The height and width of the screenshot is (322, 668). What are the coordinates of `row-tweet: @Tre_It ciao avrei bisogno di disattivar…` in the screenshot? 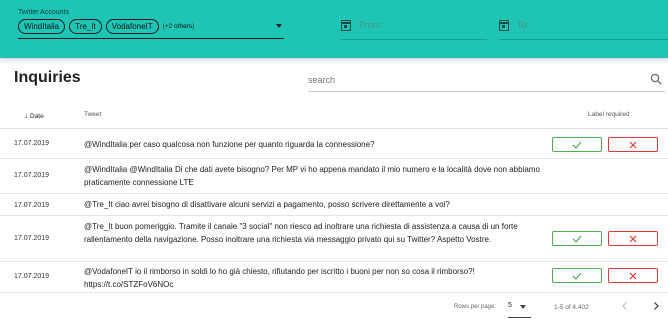 It's located at (267, 204).